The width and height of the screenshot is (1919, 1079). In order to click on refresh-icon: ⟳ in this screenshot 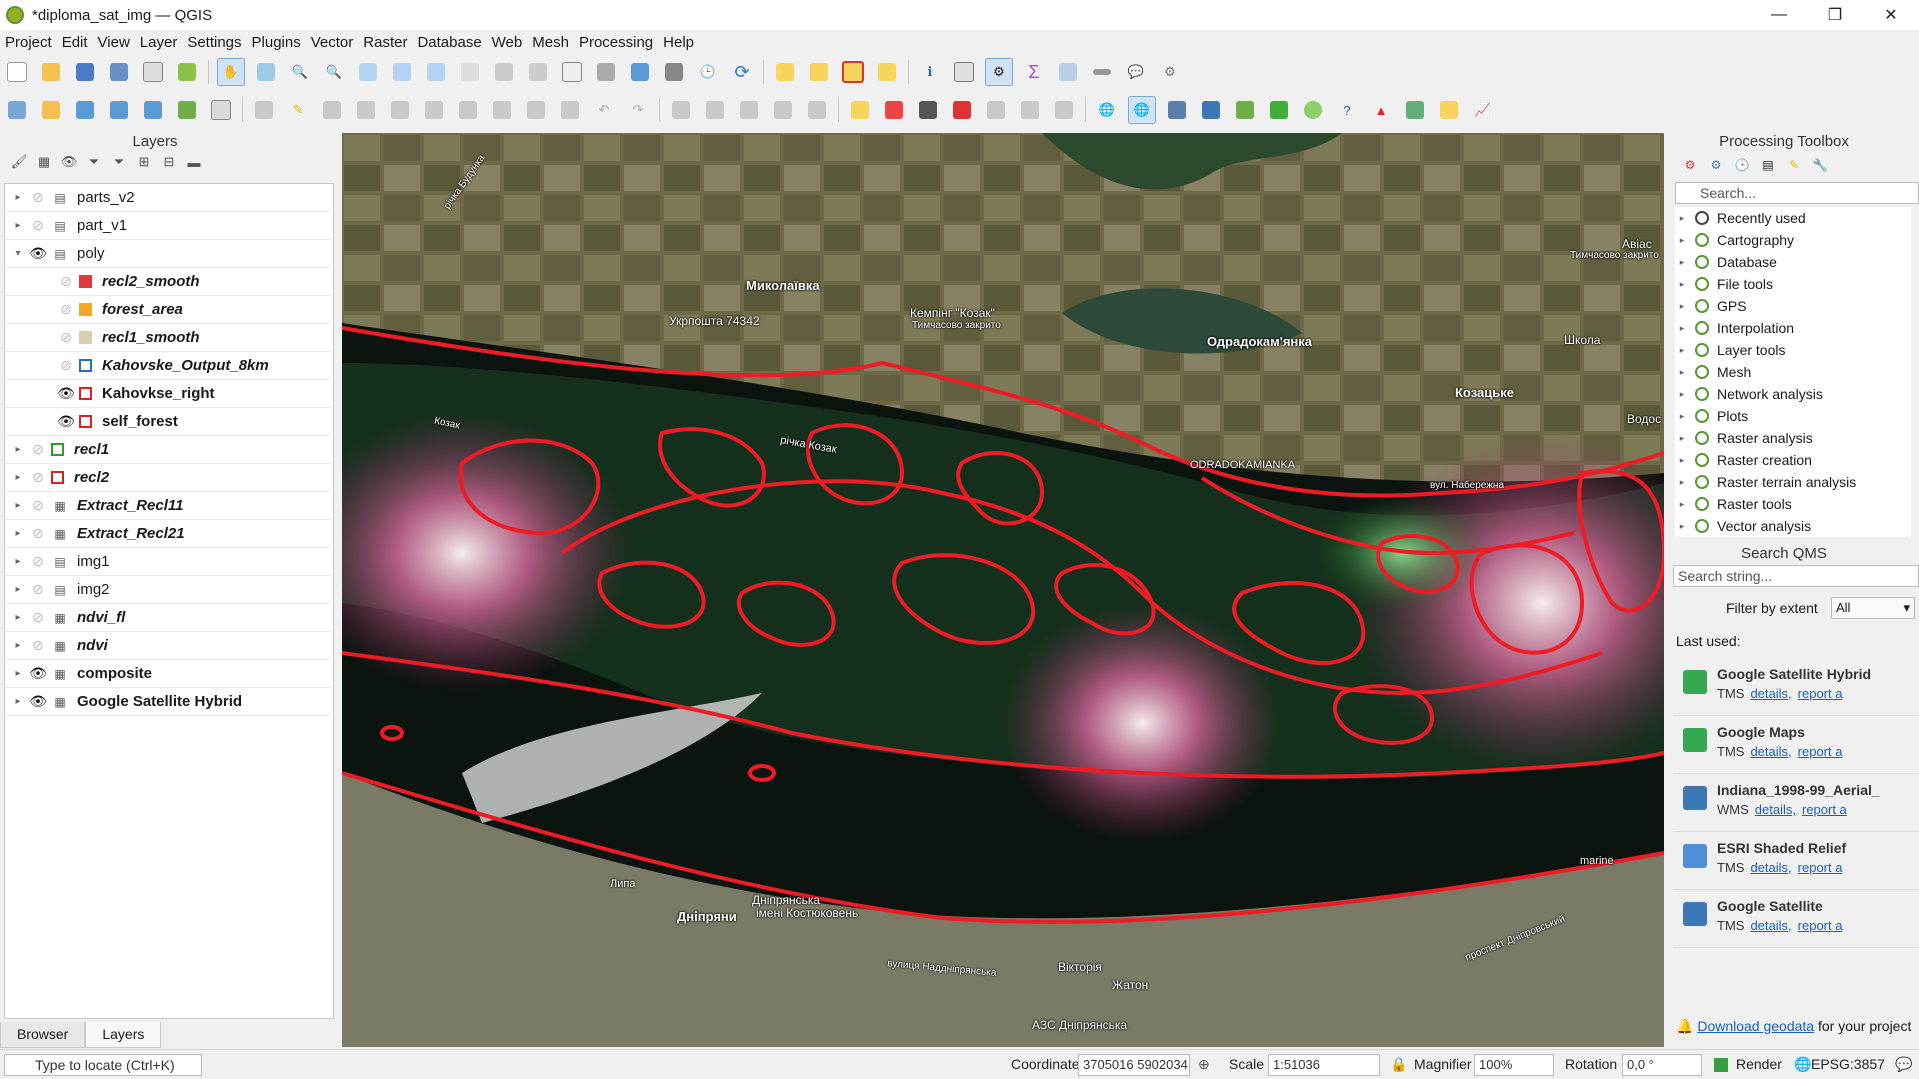, I will do `click(742, 72)`.